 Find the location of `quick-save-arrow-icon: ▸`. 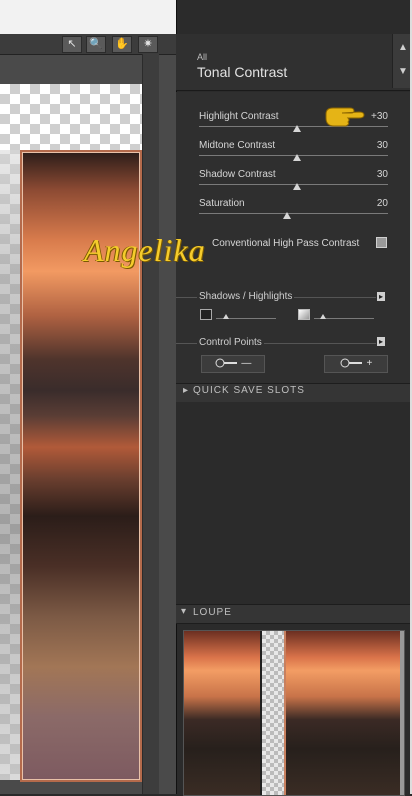

quick-save-arrow-icon: ▸ is located at coordinates (185, 390).